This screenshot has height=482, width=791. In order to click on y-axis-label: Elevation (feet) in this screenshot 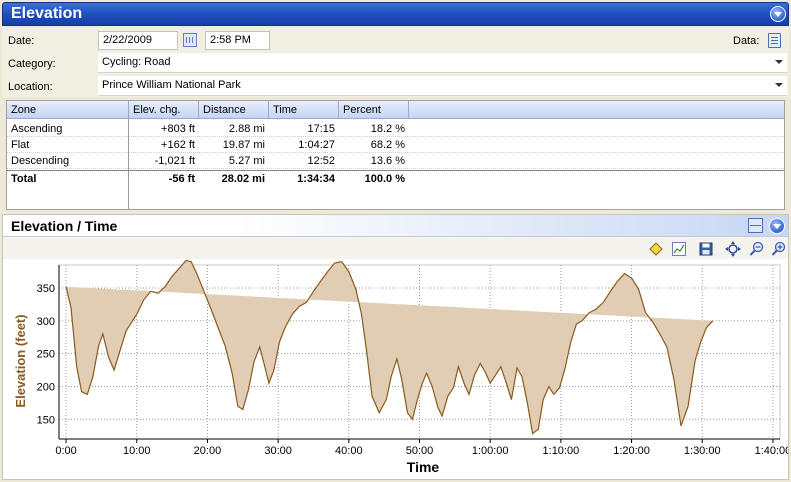, I will do `click(20, 360)`.